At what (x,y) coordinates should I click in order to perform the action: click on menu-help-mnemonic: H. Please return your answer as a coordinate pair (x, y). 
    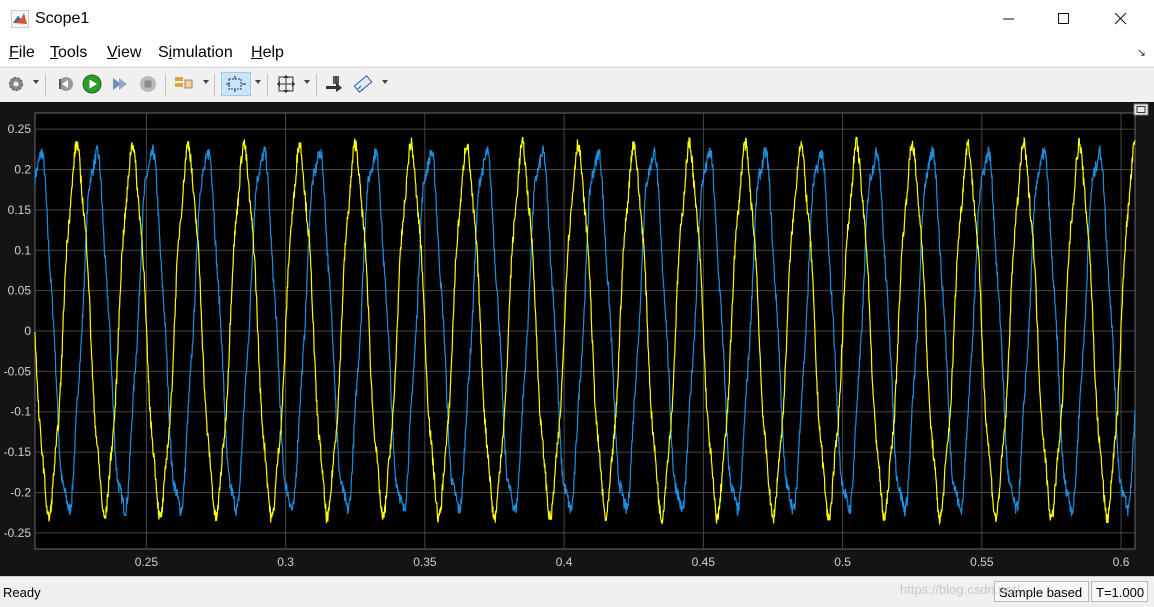
    Looking at the image, I should click on (257, 52).